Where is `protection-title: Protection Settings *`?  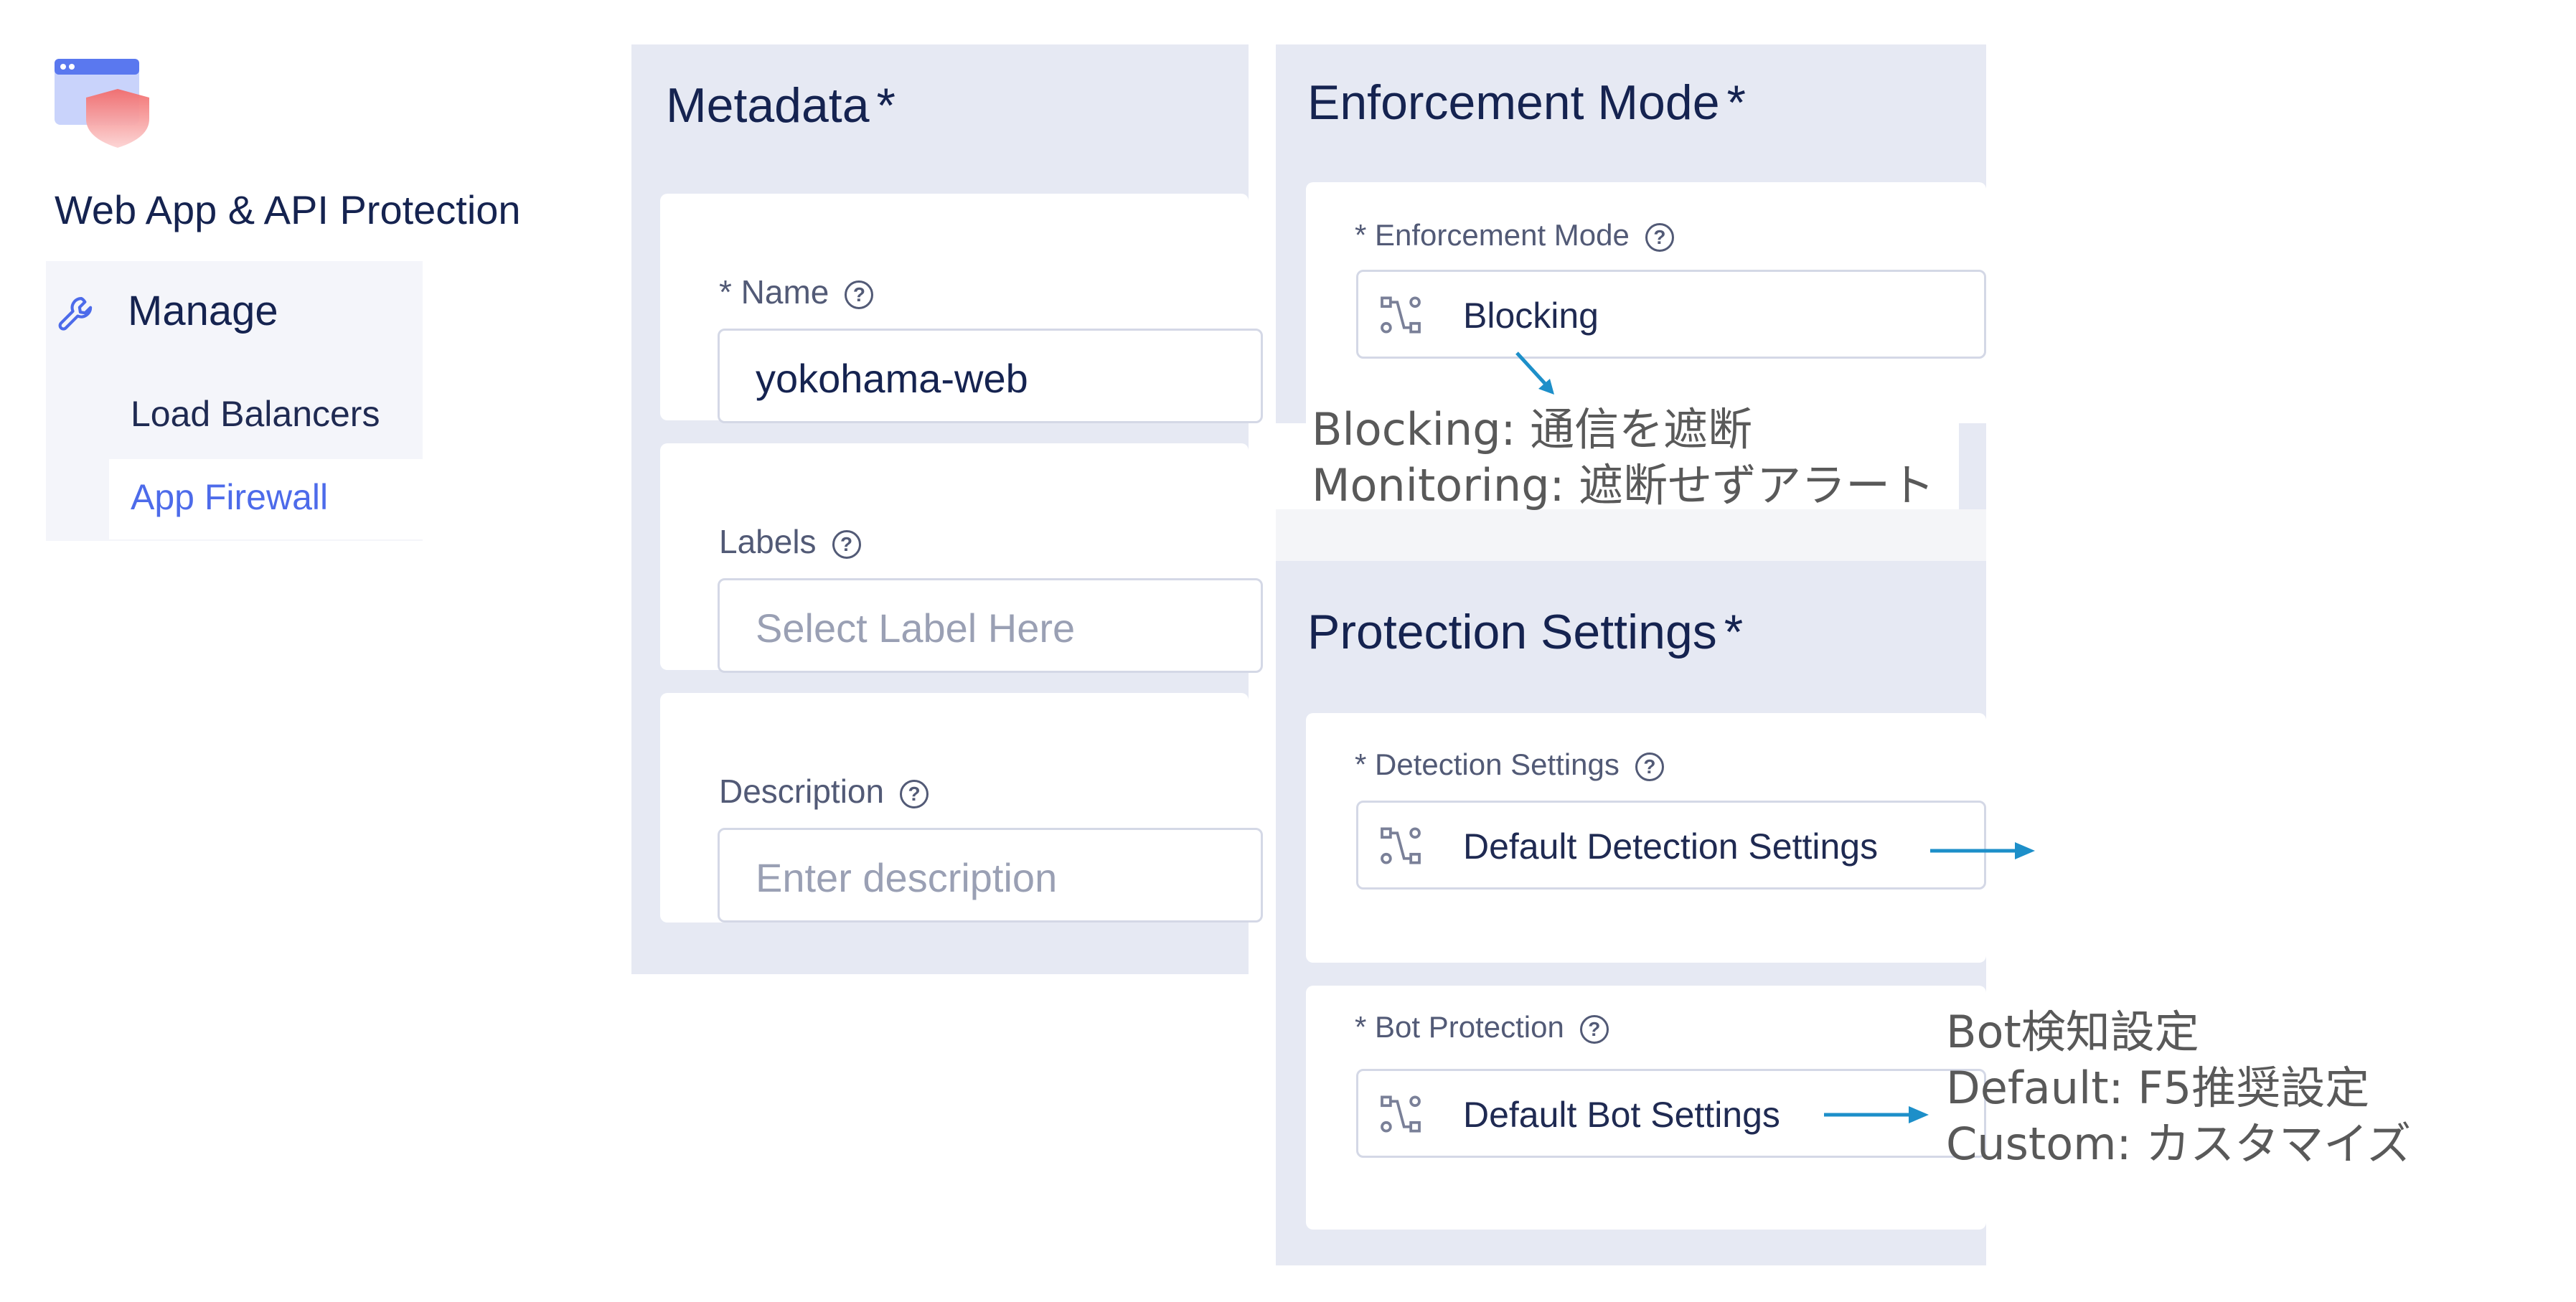 protection-title: Protection Settings * is located at coordinates (1525, 632).